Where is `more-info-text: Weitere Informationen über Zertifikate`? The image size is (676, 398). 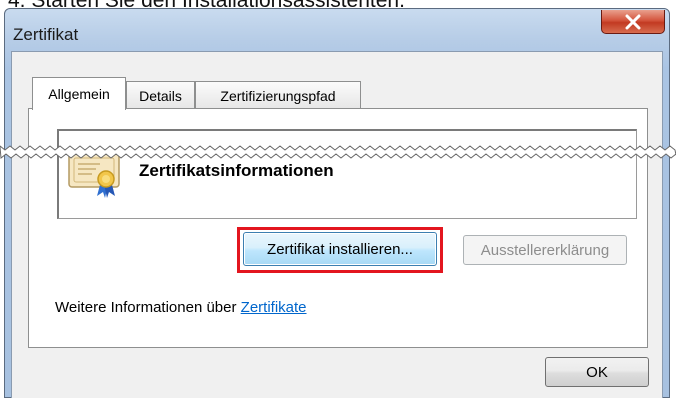 more-info-text: Weitere Informationen über Zertifikate is located at coordinates (181, 307).